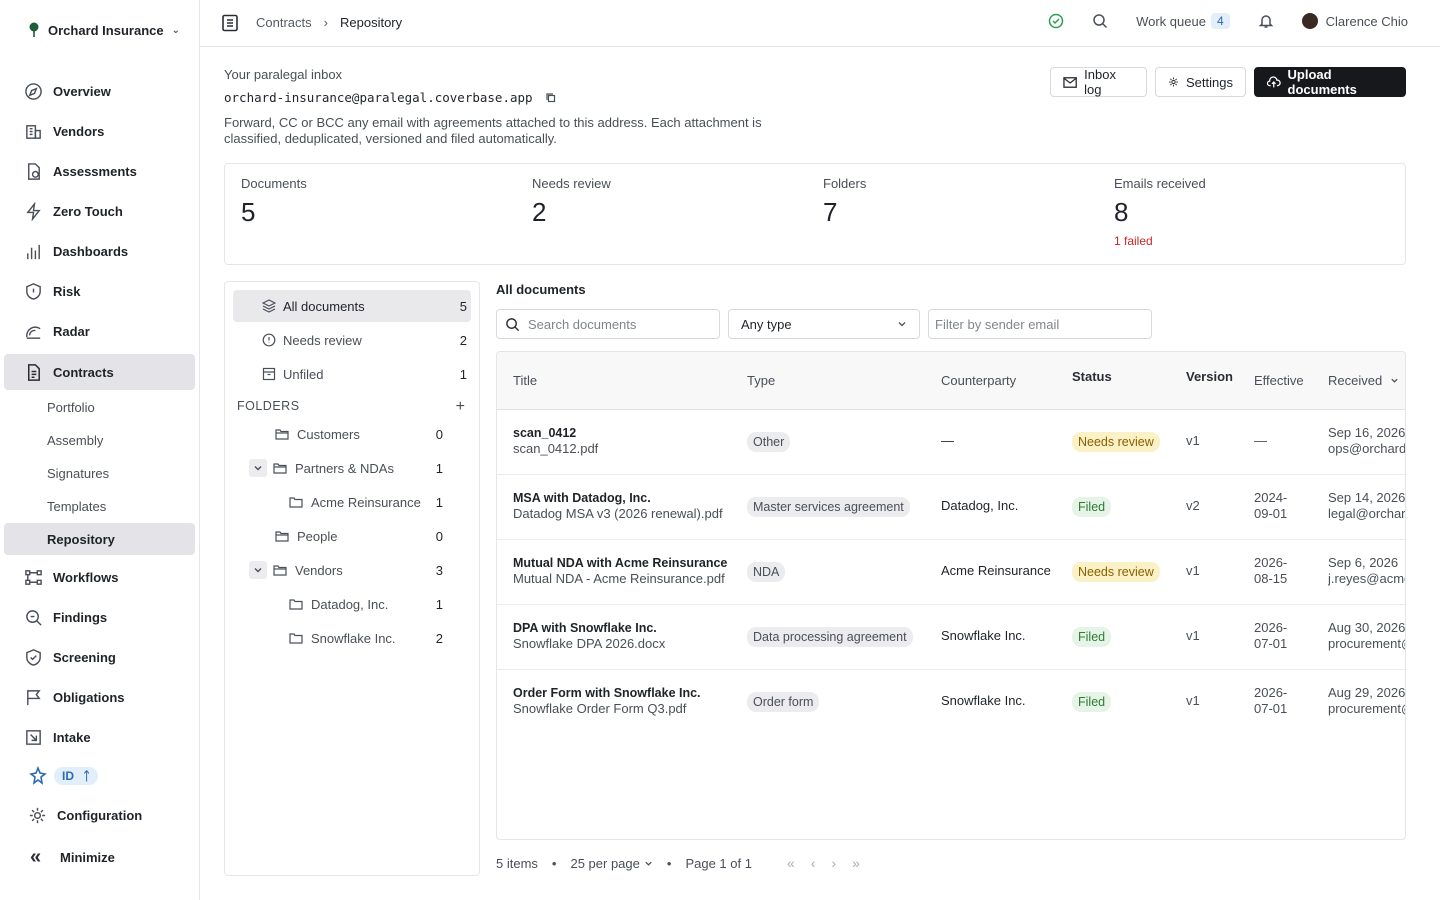 This screenshot has width=1440, height=900. I want to click on nav-configuration: Configuration, so click(99, 815).